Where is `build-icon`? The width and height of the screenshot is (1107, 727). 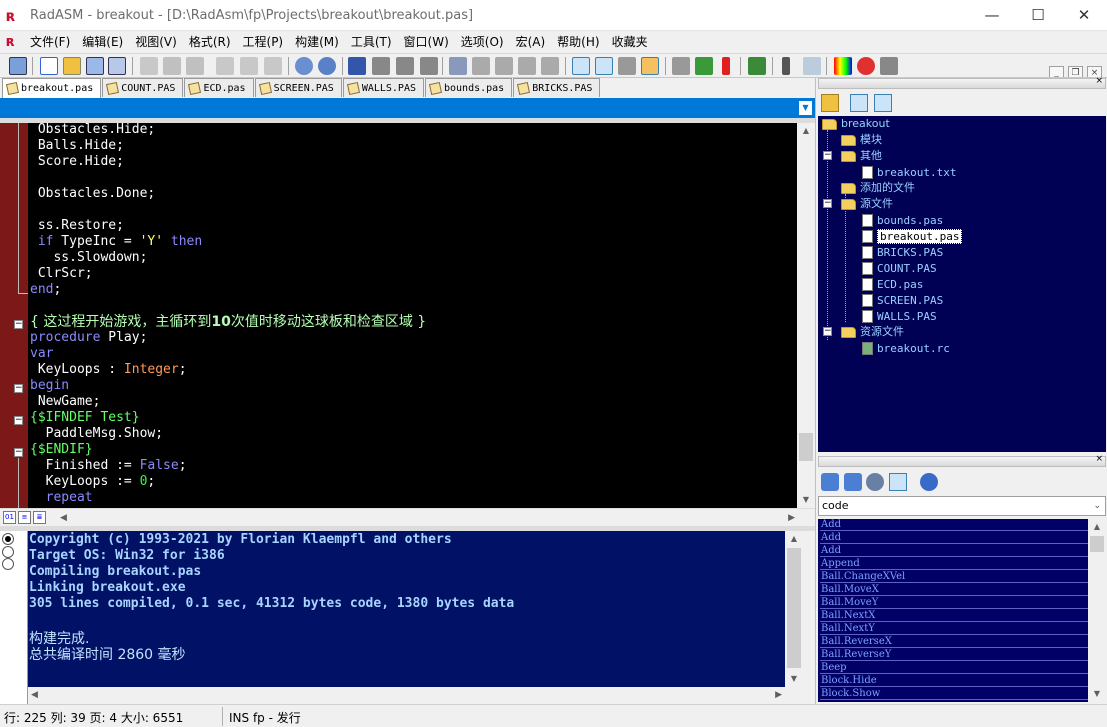
build-icon is located at coordinates (681, 66).